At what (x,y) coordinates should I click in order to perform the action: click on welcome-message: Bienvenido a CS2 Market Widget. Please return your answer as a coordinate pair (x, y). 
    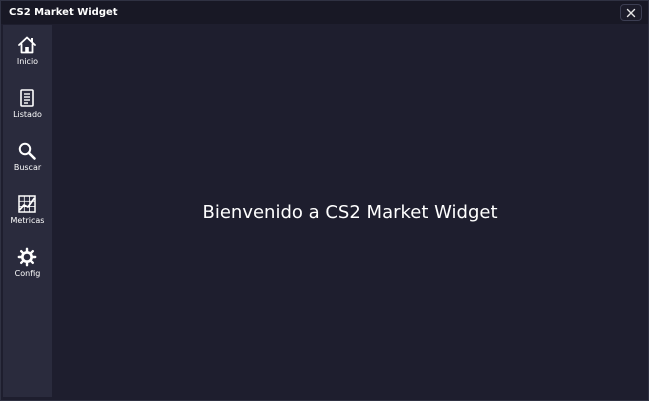
    Looking at the image, I should click on (350, 212).